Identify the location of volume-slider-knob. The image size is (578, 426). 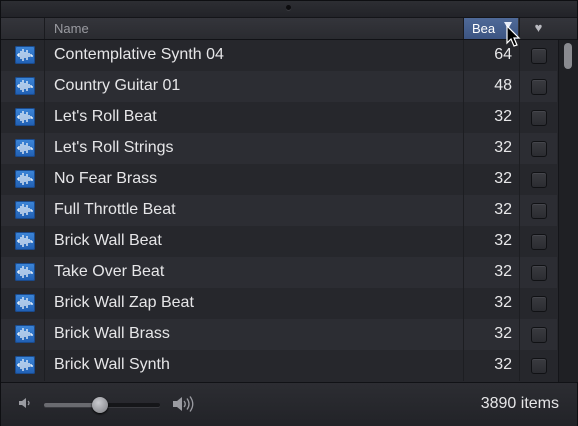
(99, 405).